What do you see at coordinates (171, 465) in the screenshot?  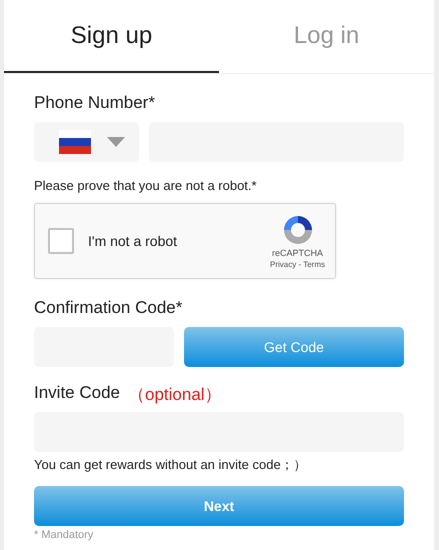 I see `invite-hint: You can get rewards without an invite code；）` at bounding box center [171, 465].